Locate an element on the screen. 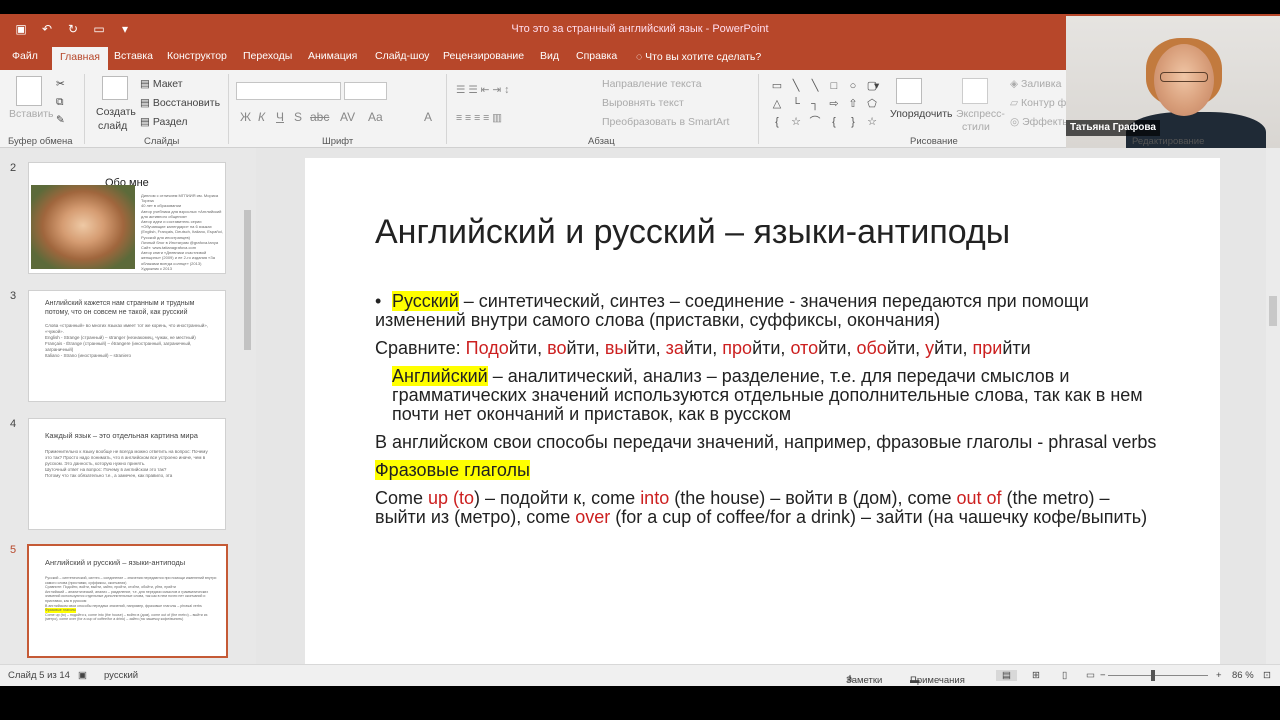 The image size is (1280, 720). tab-help: Справка is located at coordinates (596, 56).